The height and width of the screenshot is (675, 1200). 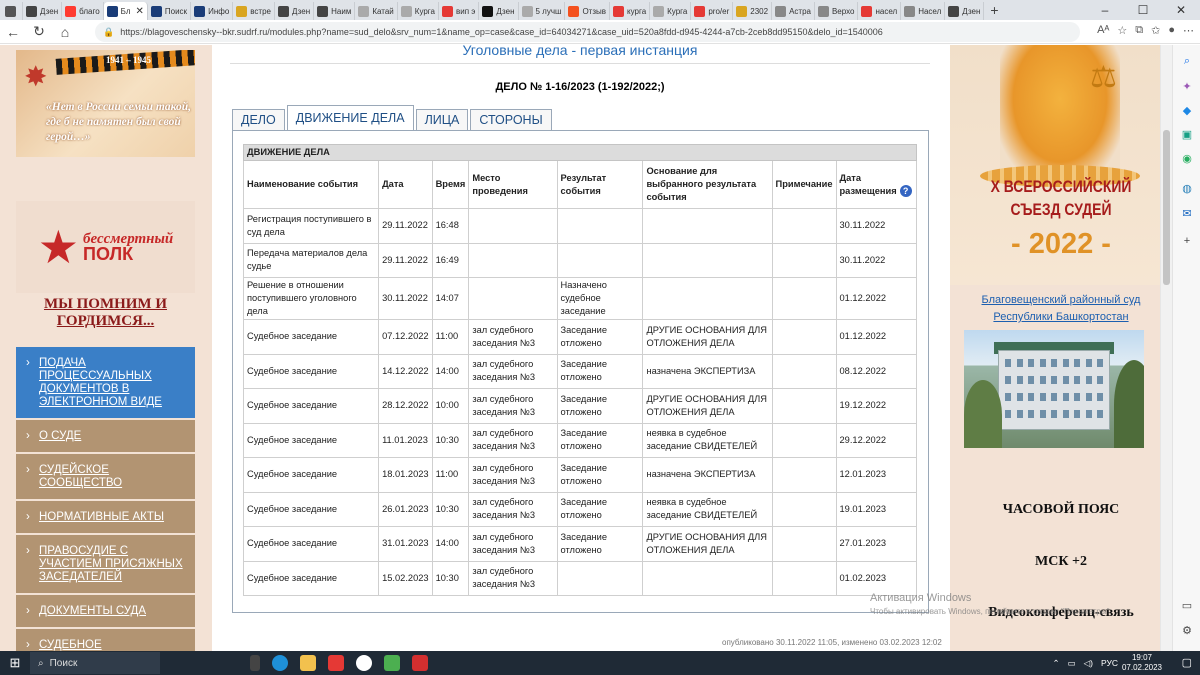 I want to click on favorites-icon: ✩, so click(x=1155, y=30).